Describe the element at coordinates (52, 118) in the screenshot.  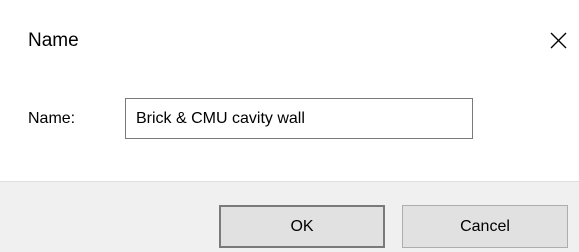
I see `name-label: Name:` at that location.